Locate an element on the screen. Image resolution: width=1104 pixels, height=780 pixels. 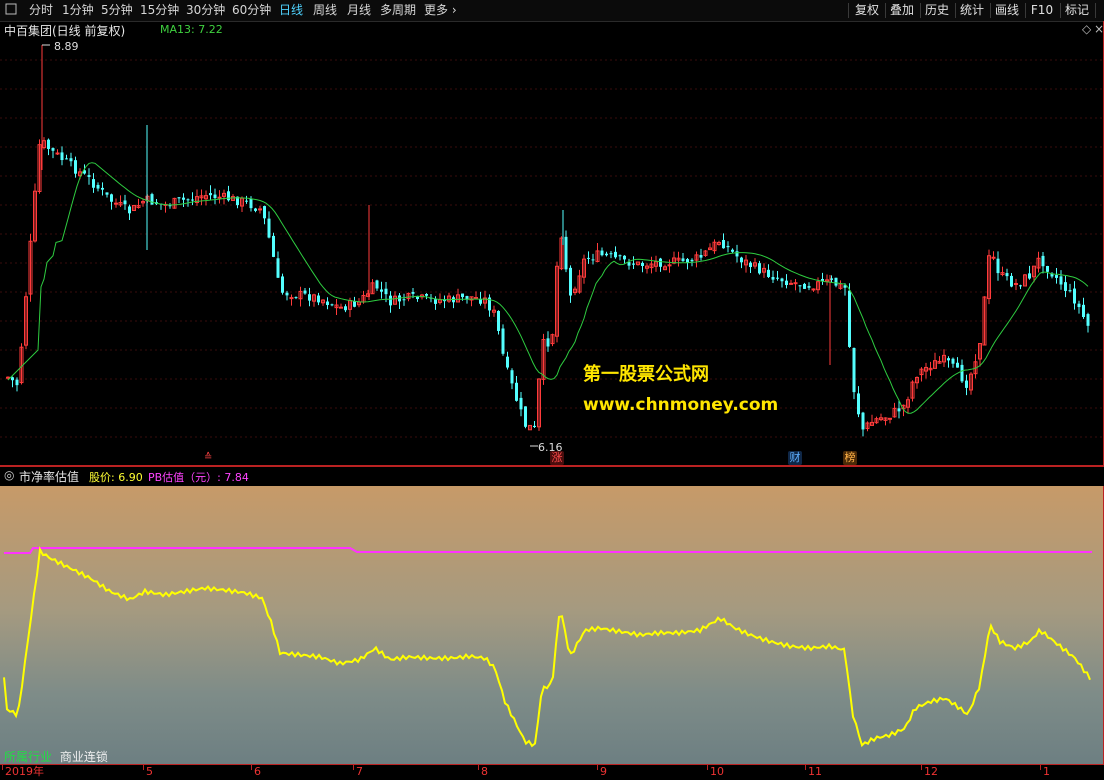
price-value-label: 股价: 6.90 is located at coordinates (116, 477).